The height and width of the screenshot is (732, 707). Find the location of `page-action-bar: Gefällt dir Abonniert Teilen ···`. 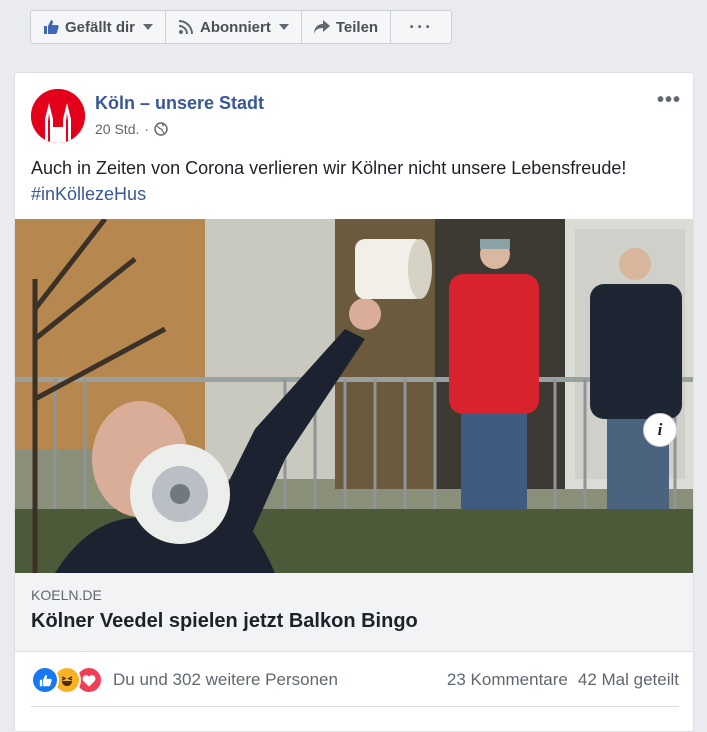

page-action-bar: Gefällt dir Abonniert Teilen ··· is located at coordinates (241, 28).